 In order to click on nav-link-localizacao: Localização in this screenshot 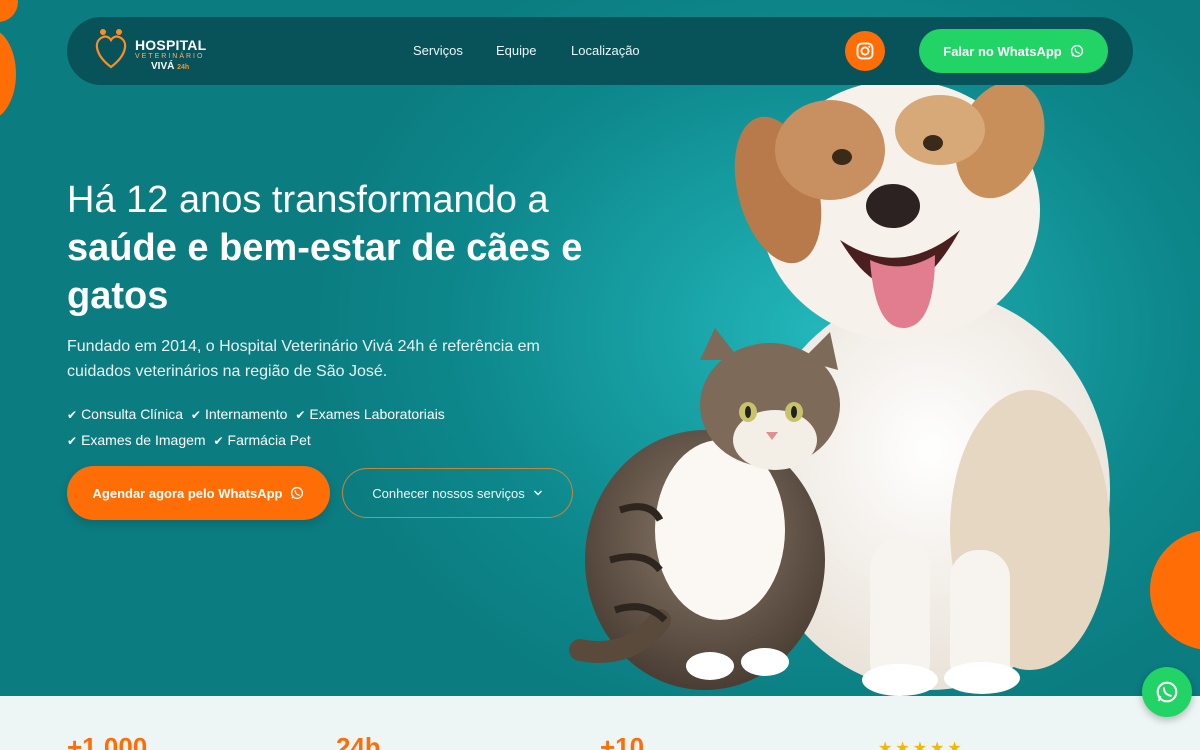, I will do `click(605, 50)`.